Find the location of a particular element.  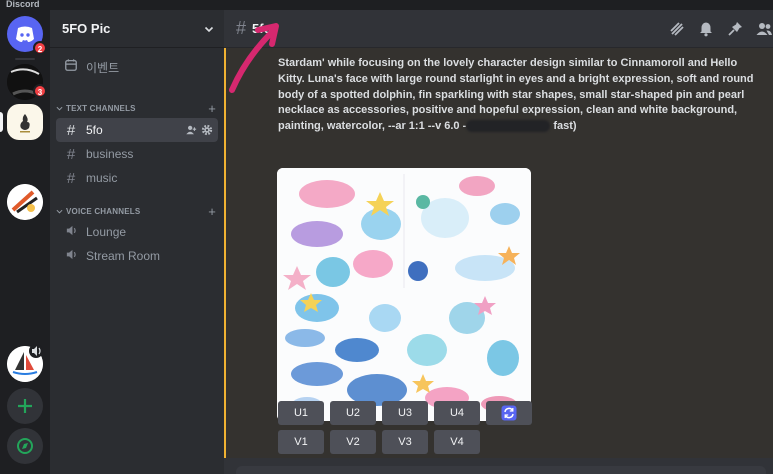

voice-channel-lounge: Lounge is located at coordinates (137, 232).